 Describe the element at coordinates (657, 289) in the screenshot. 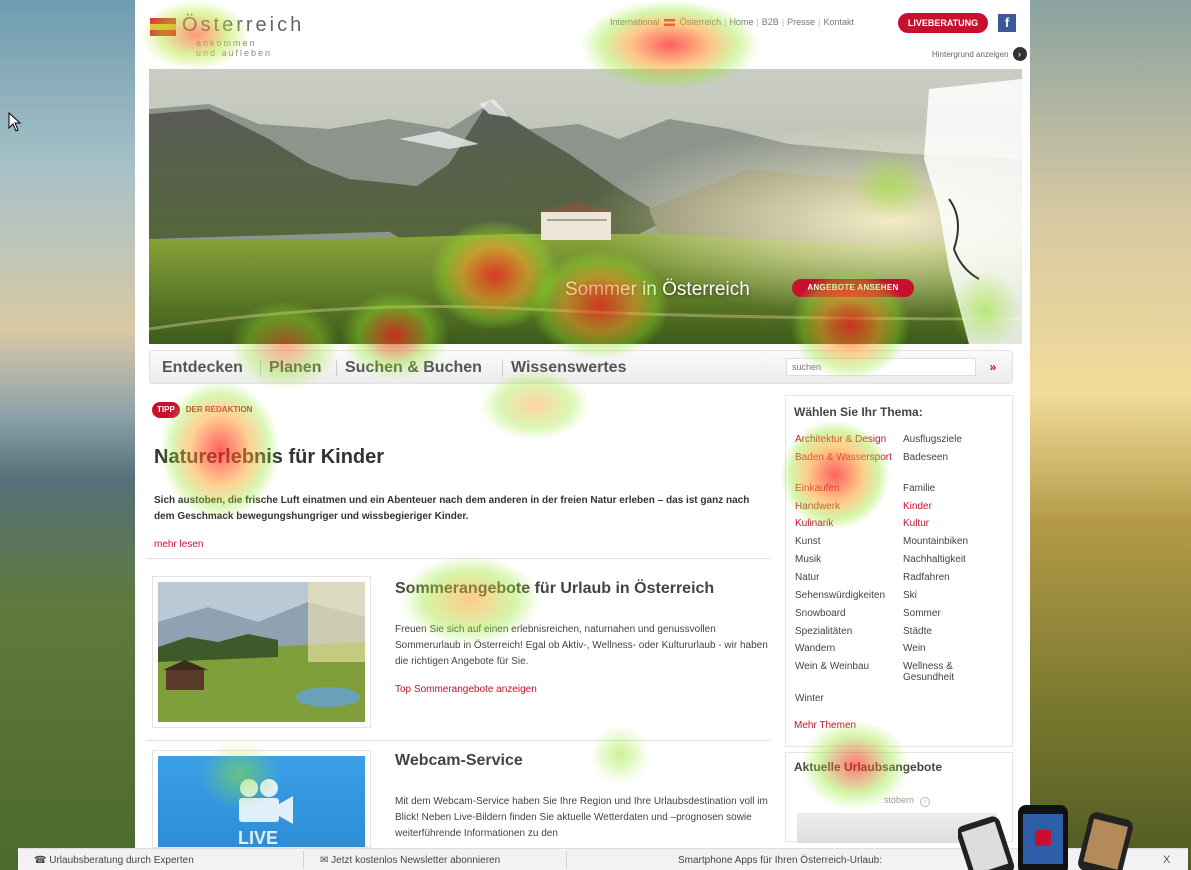

I see `hero-title: Sommer in Österreich` at that location.